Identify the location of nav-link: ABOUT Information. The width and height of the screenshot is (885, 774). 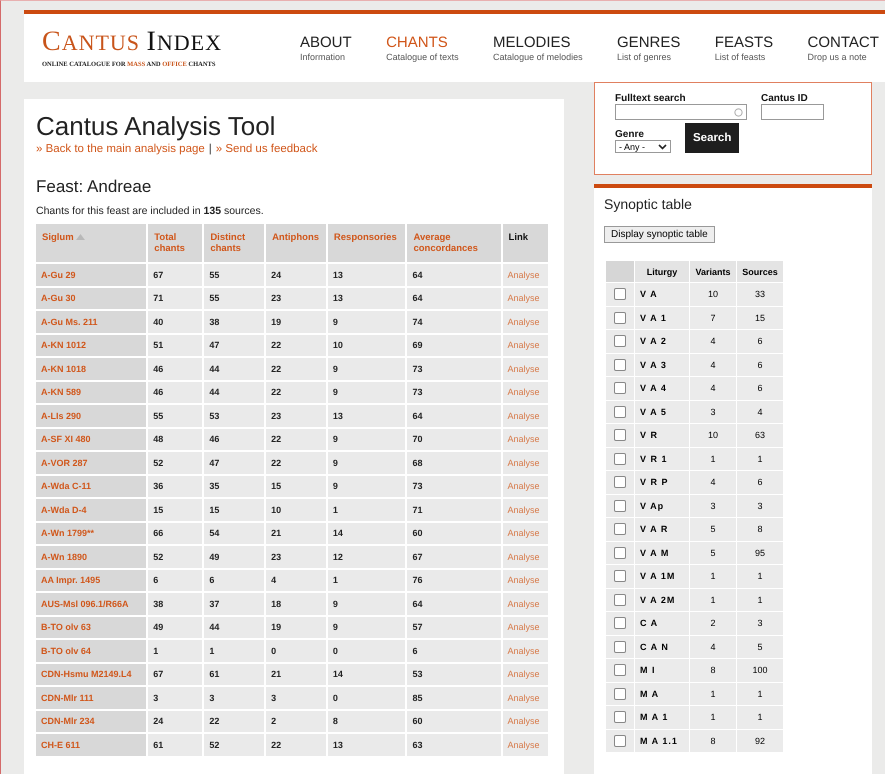
(326, 48).